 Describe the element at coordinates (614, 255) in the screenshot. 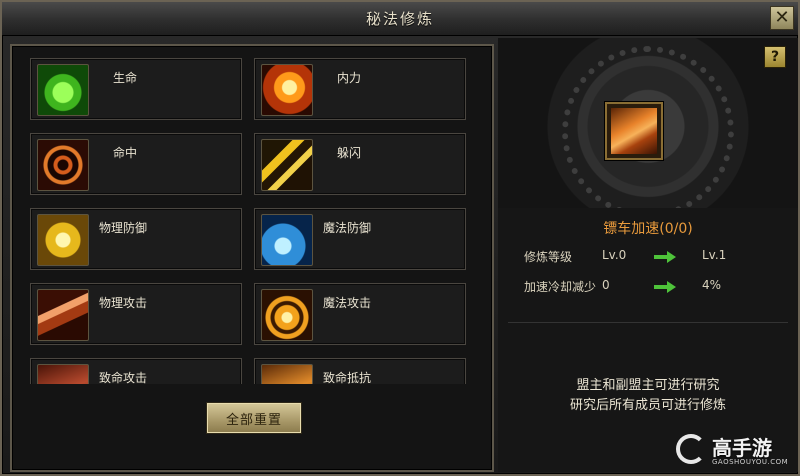

I see `stat-from: Lv.0` at that location.